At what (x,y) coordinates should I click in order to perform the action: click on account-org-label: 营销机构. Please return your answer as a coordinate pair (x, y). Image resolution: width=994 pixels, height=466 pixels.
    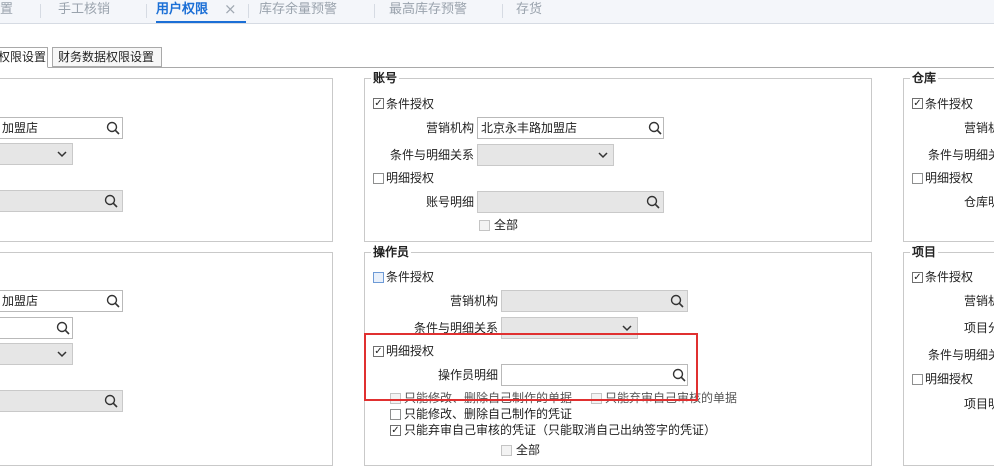
    Looking at the image, I should click on (449, 128).